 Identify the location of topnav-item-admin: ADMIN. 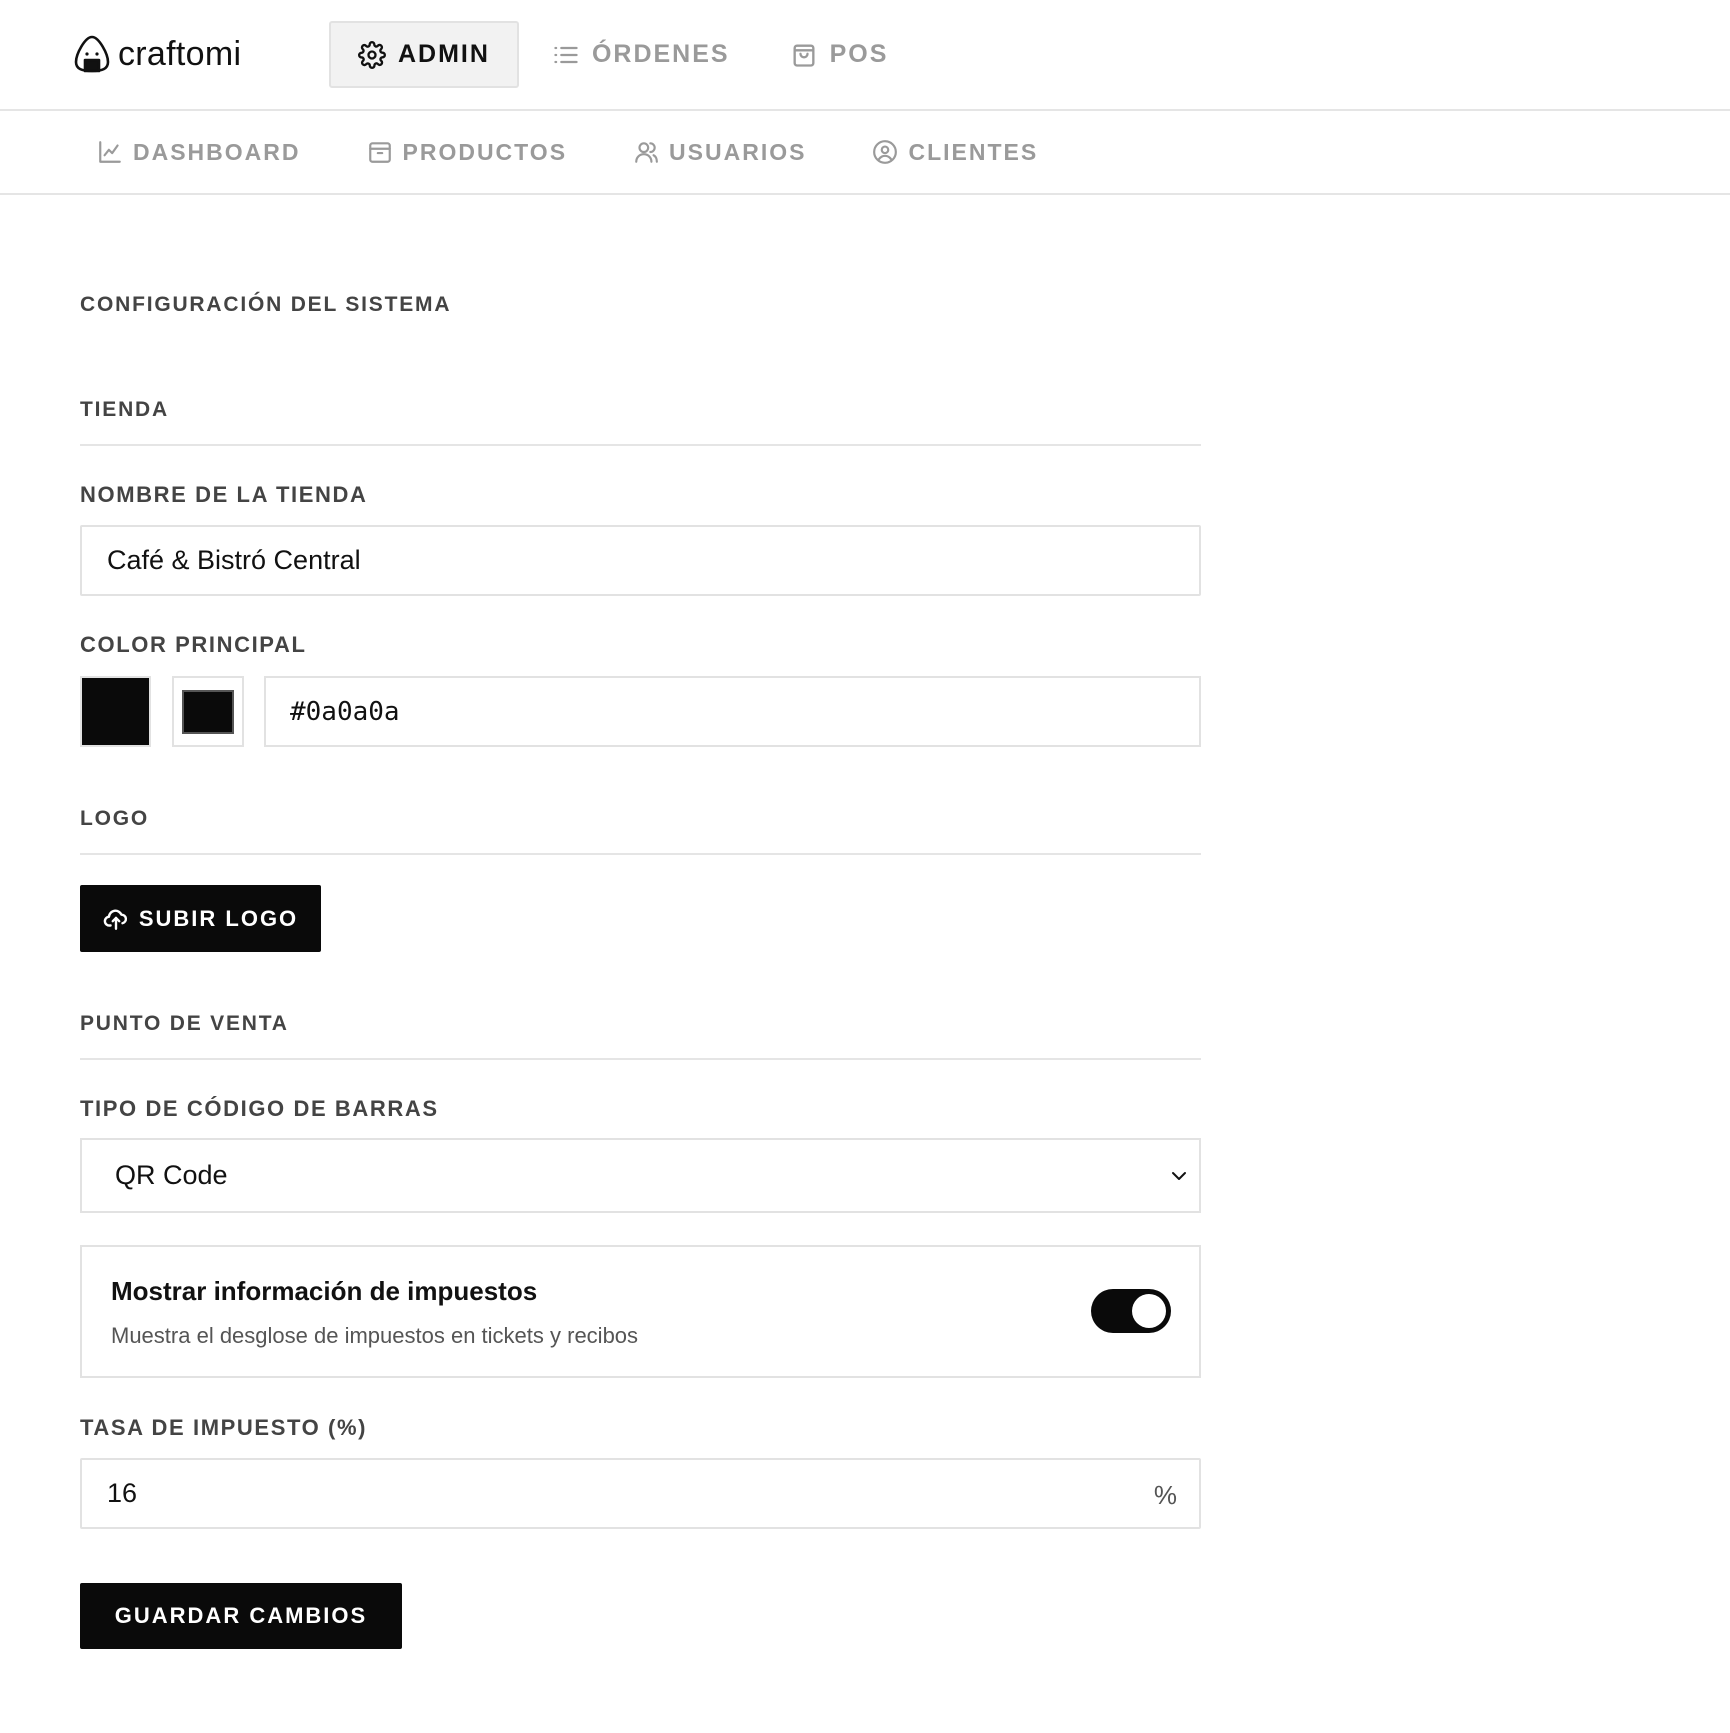
(424, 54).